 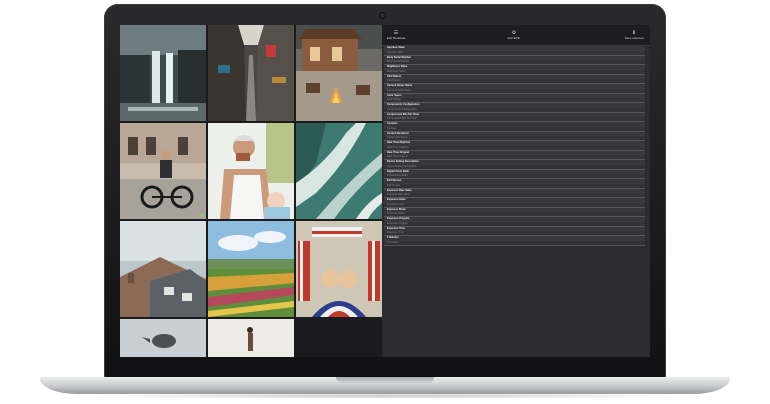 I want to click on photo-father-and-baby, so click(x=251, y=171).